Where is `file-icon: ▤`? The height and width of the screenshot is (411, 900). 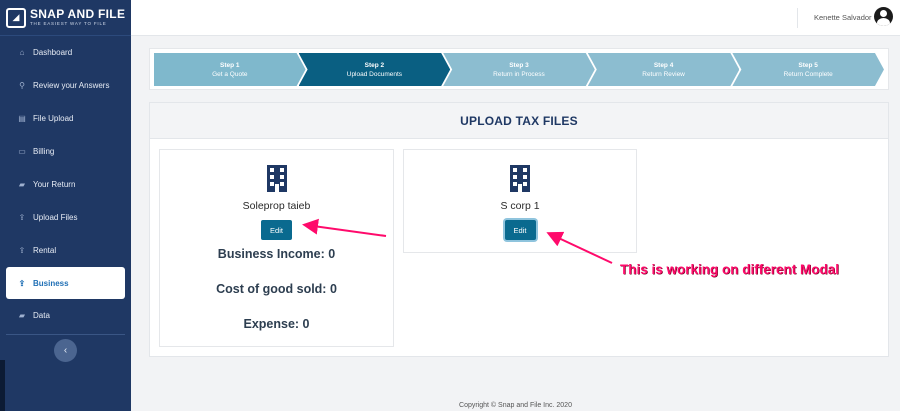 file-icon: ▤ is located at coordinates (22, 118).